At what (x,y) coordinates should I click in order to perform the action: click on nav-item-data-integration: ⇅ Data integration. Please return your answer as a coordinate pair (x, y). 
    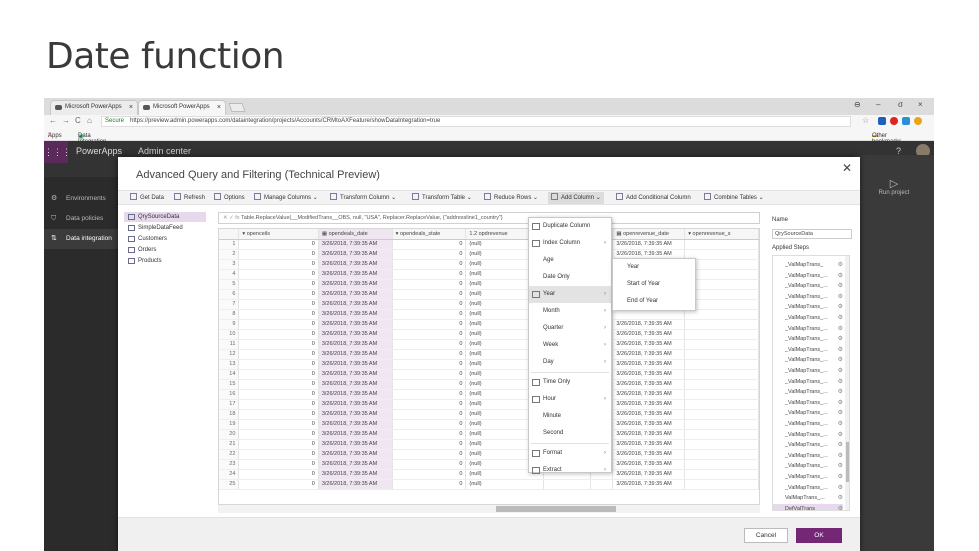
    Looking at the image, I should click on (81, 239).